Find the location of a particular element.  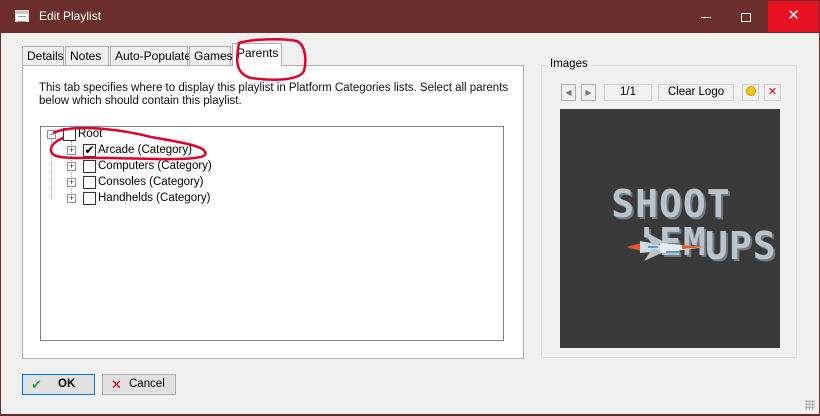

add-image-button is located at coordinates (750, 92).